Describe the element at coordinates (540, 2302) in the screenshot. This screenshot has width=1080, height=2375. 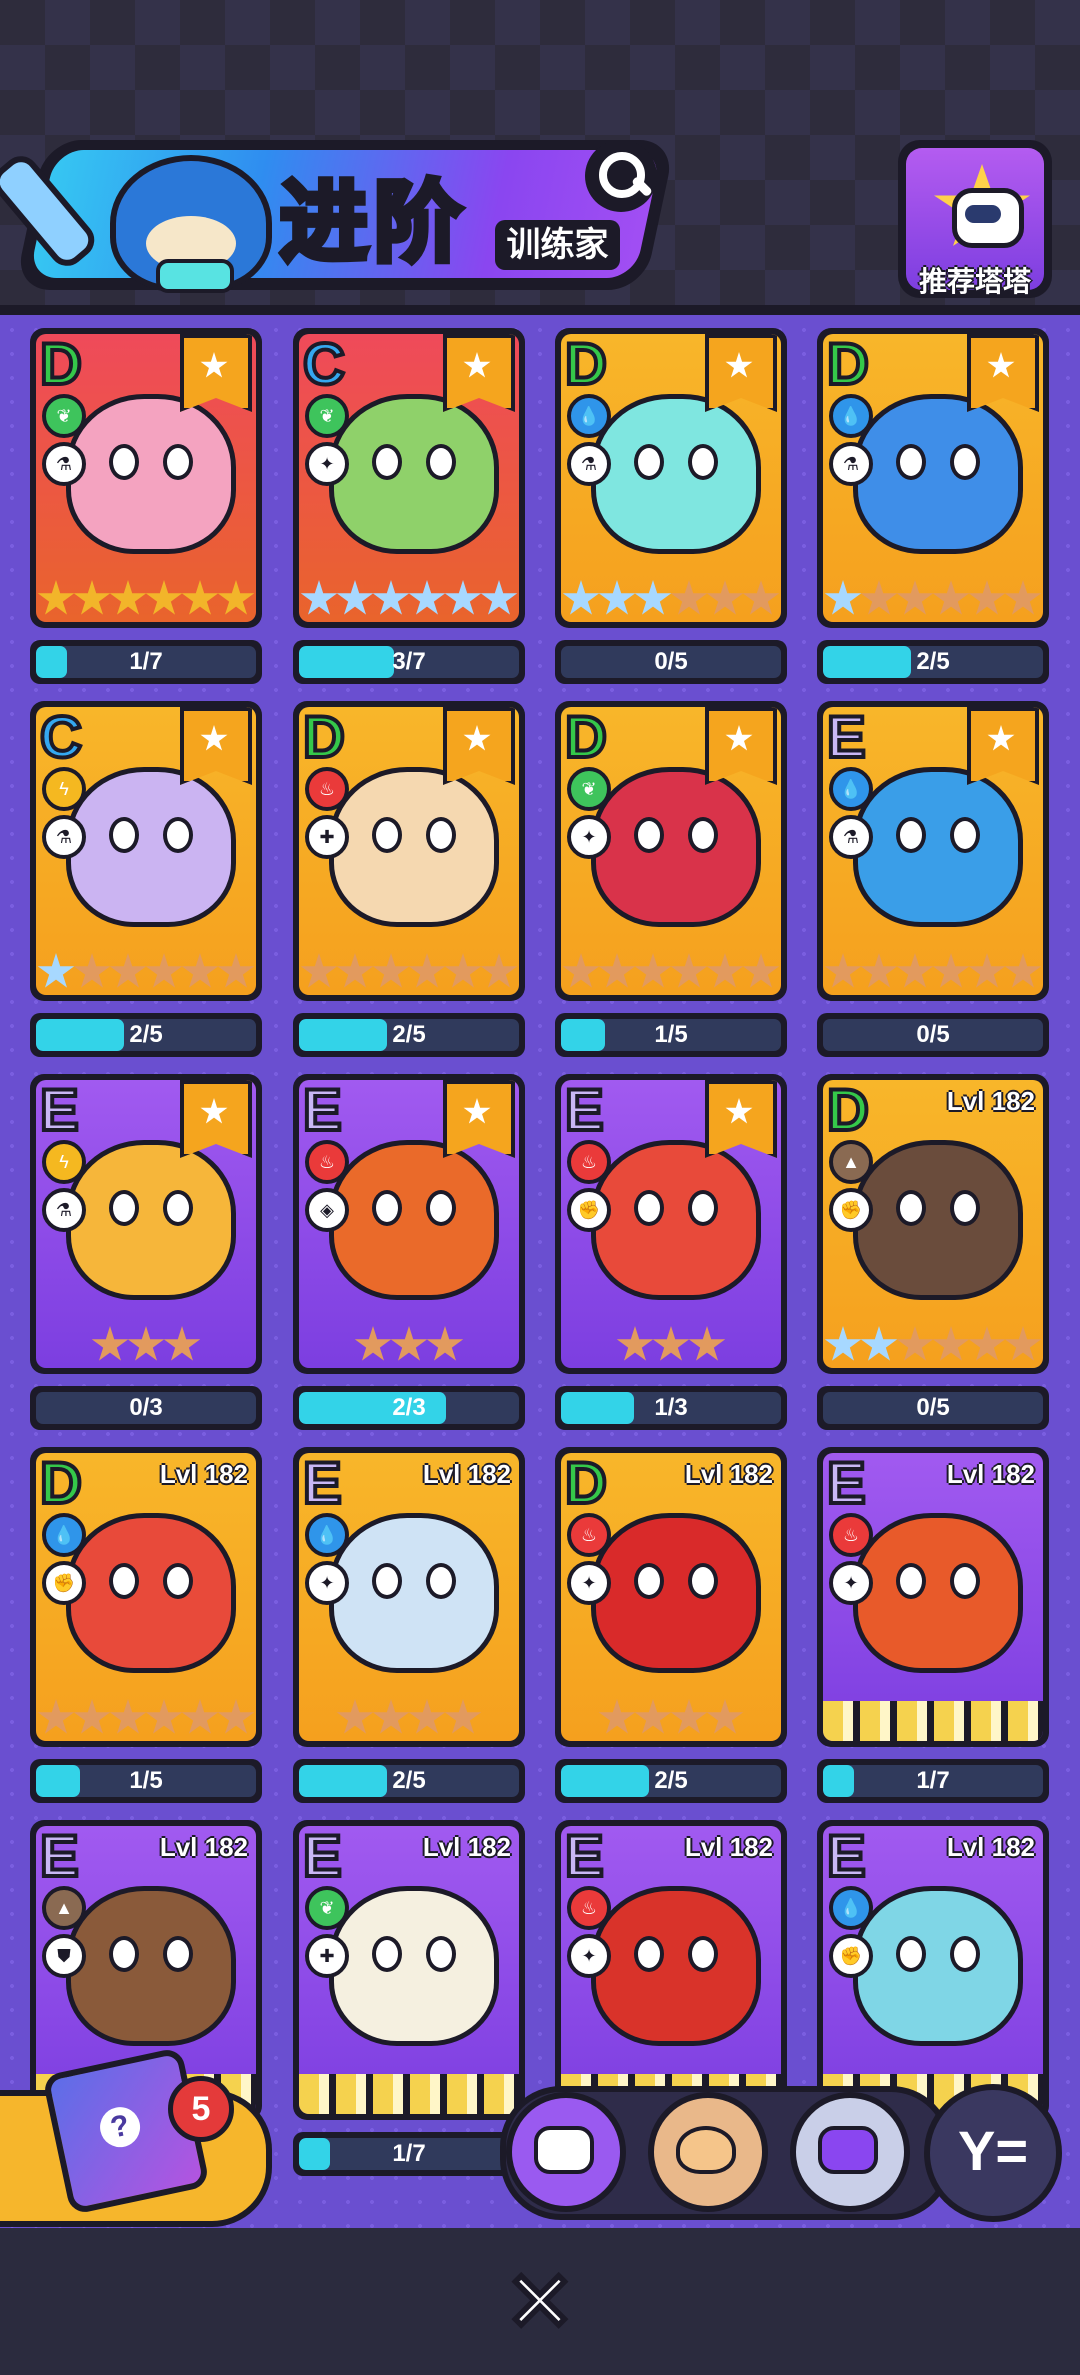
I see `close-button: ✕` at that location.